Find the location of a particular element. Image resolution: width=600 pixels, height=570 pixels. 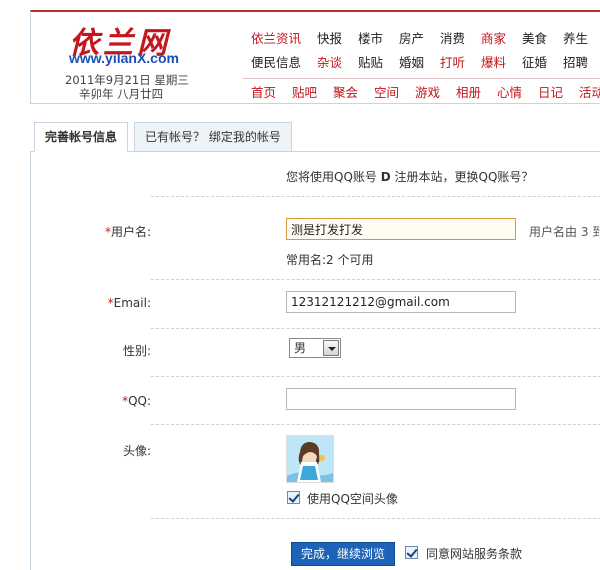

username-hint: 用户名由 3 到 is located at coordinates (564, 232).